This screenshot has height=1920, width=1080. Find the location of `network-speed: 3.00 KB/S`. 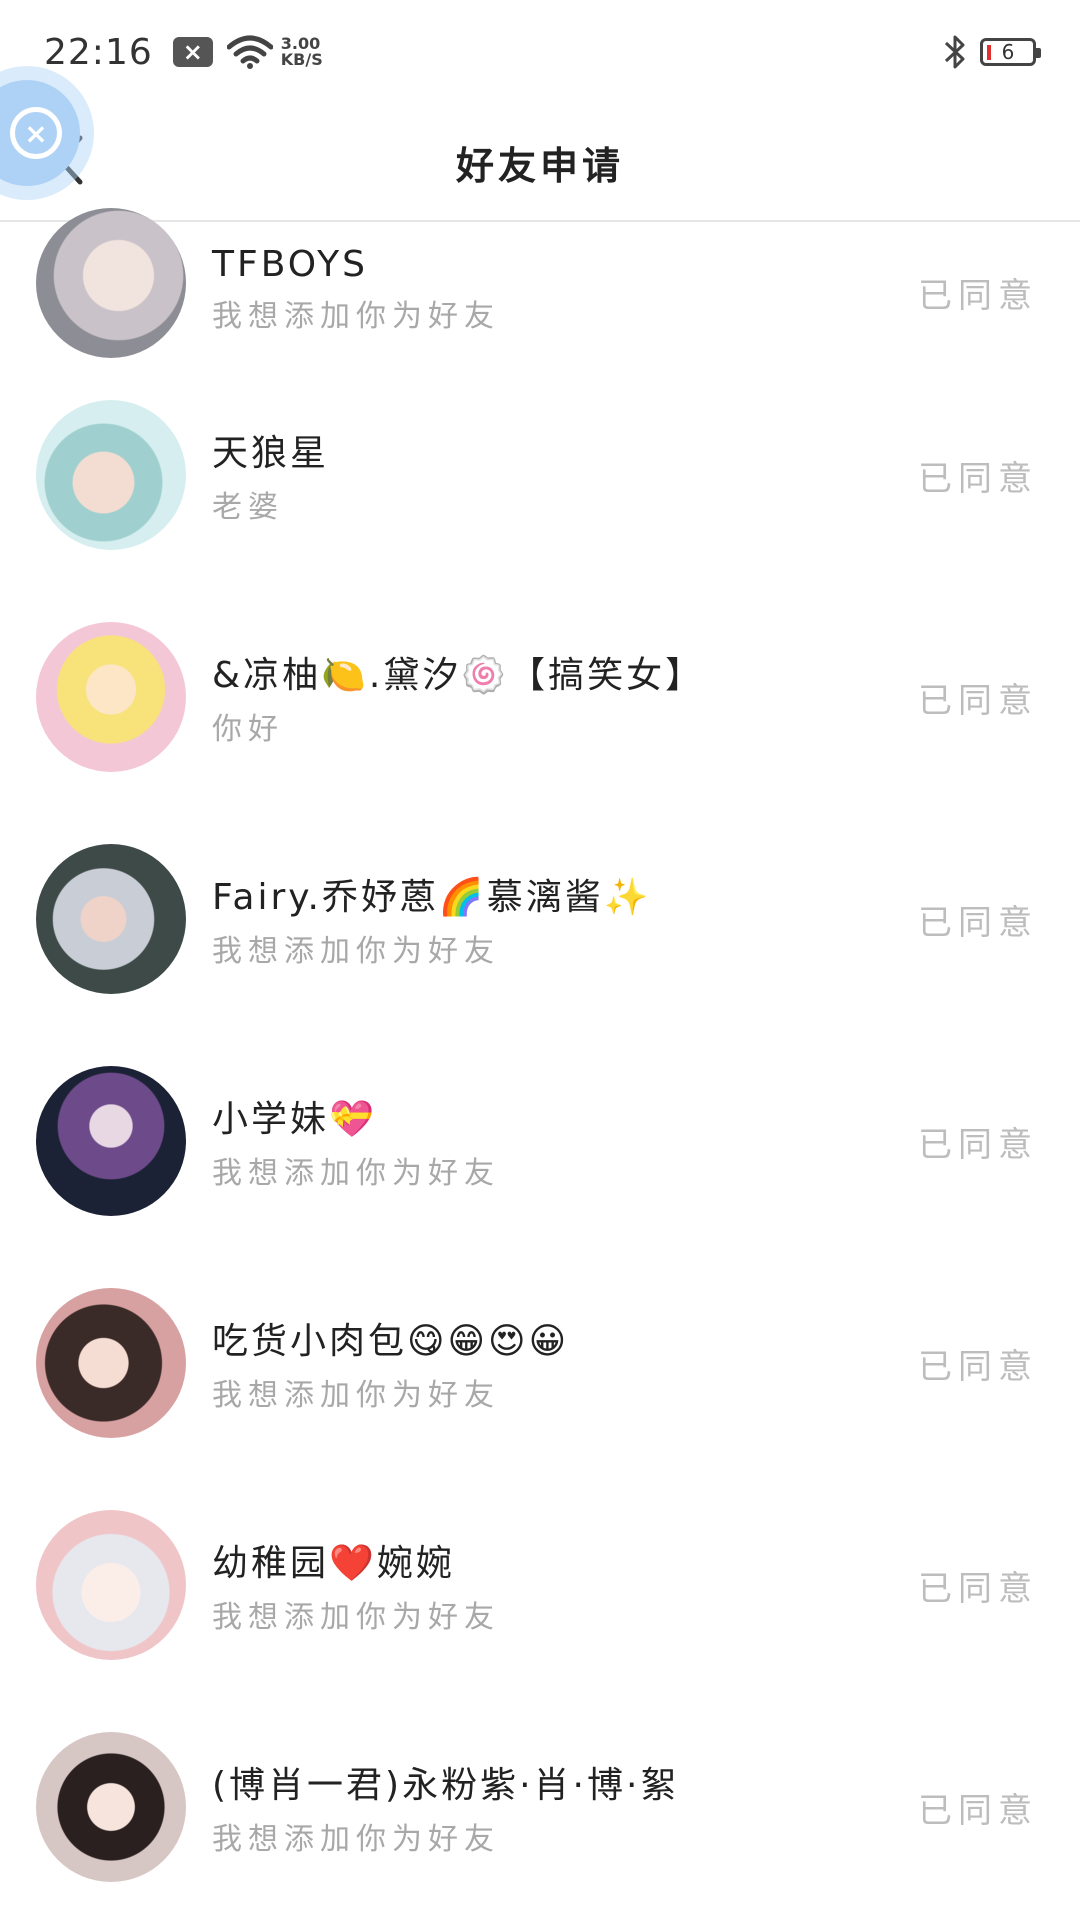

network-speed: 3.00 KB/S is located at coordinates (302, 52).